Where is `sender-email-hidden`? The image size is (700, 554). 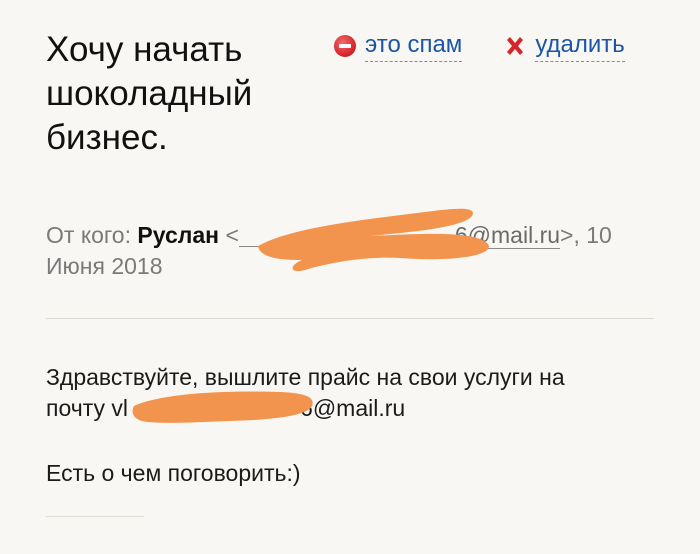
sender-email-hidden is located at coordinates (346, 234).